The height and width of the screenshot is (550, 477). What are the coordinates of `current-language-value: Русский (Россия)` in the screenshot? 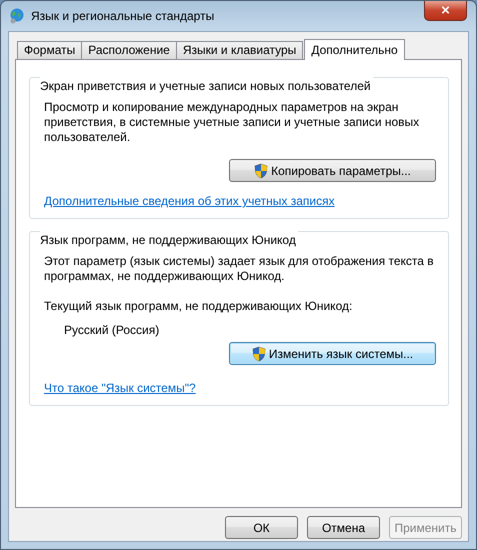 It's located at (112, 330).